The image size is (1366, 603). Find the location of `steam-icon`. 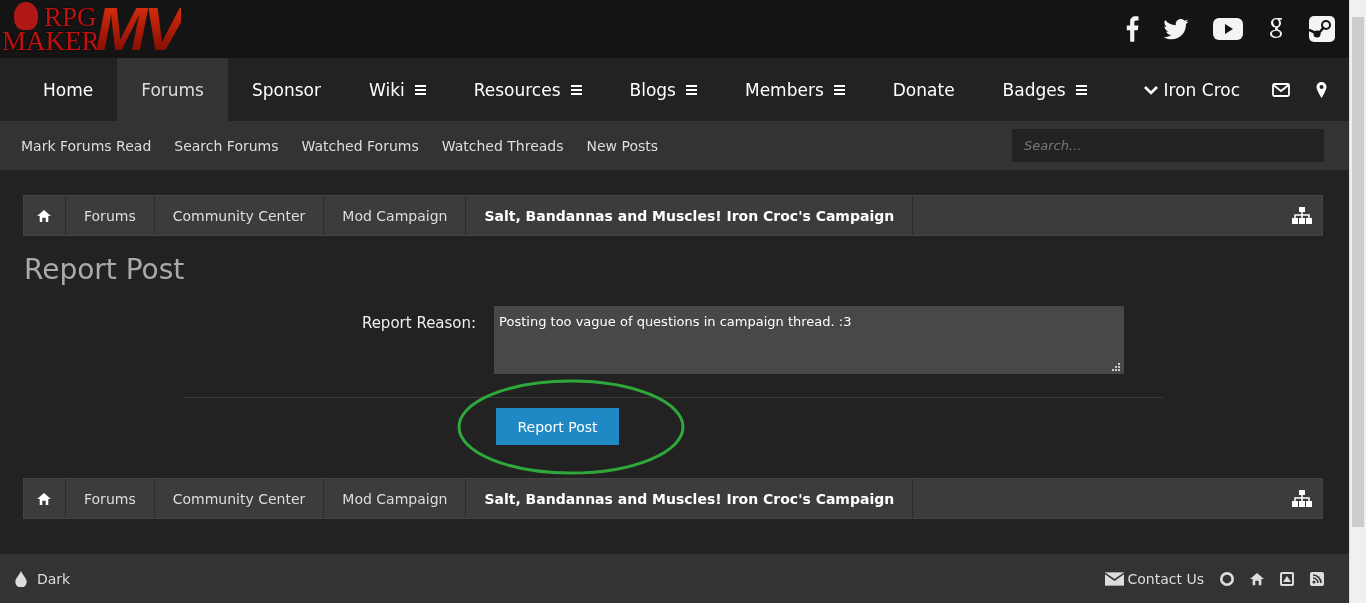

steam-icon is located at coordinates (1322, 29).